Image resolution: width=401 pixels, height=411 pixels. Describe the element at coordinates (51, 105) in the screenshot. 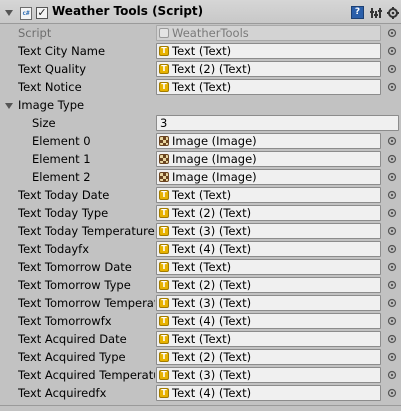

I see `array-label: Image Type` at that location.